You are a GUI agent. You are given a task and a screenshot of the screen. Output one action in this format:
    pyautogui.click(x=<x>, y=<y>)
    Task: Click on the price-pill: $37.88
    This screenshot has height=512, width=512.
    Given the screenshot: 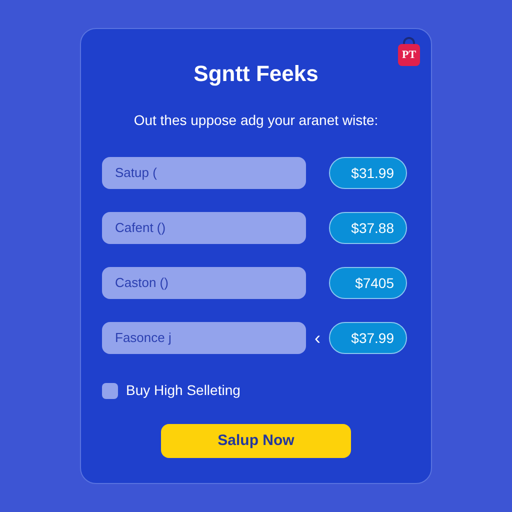 What is the action you would take?
    pyautogui.click(x=368, y=228)
    